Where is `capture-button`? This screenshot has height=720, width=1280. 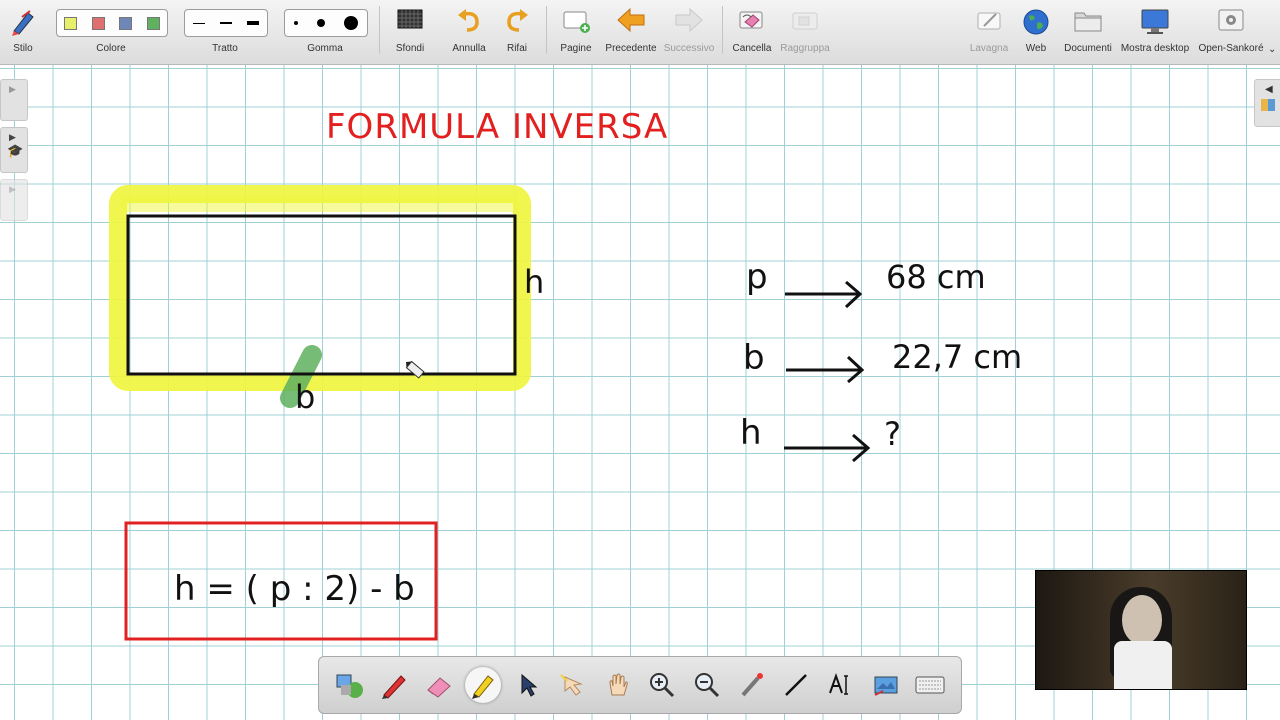
capture-button is located at coordinates (886, 685).